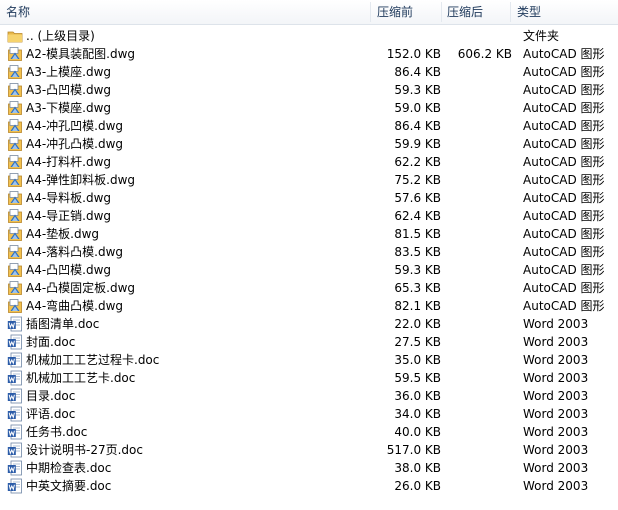 The height and width of the screenshot is (510, 618). Describe the element at coordinates (51, 396) in the screenshot. I see `file-name: 目录.doc` at that location.